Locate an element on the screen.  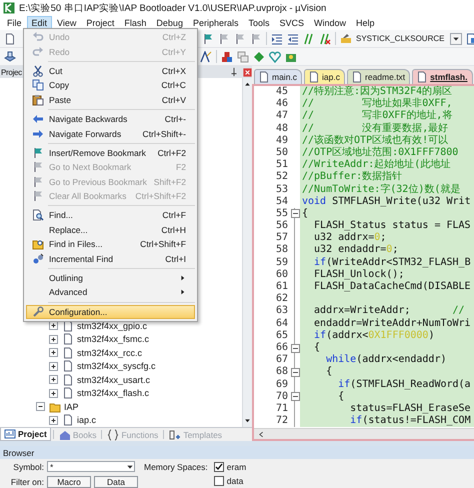
menu-item: Outlining is located at coordinates (110, 278).